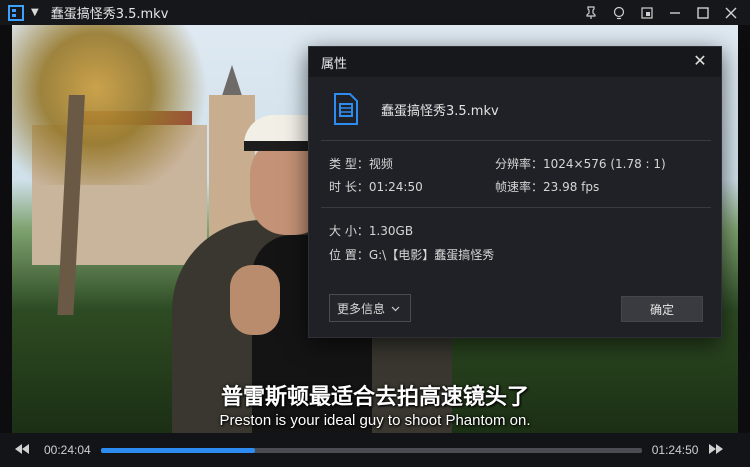 Image resolution: width=750 pixels, height=467 pixels. Describe the element at coordinates (703, 13) in the screenshot. I see `maximize-icon` at that location.